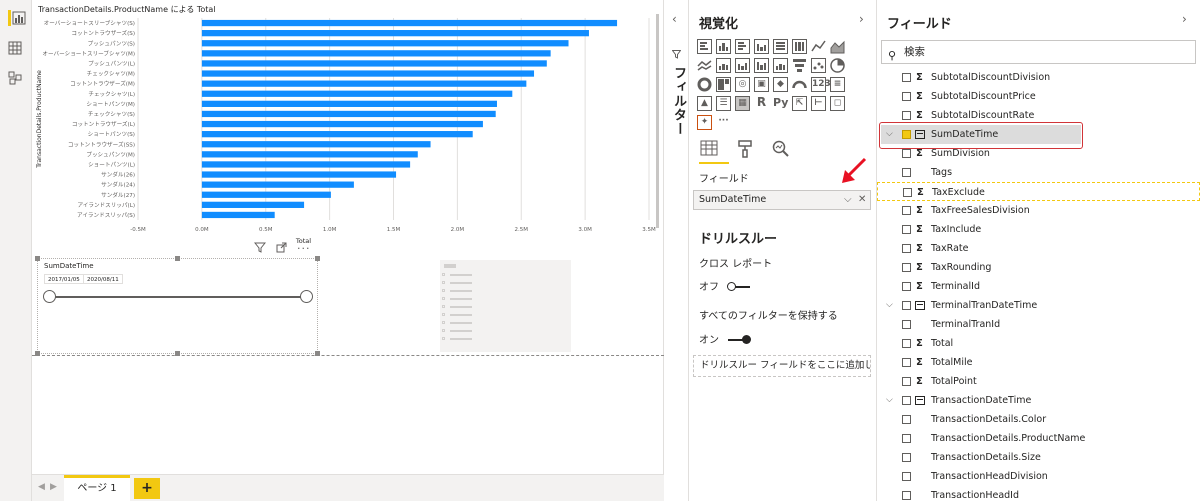  I want to click on slicer-end-knob, so click(306, 296).